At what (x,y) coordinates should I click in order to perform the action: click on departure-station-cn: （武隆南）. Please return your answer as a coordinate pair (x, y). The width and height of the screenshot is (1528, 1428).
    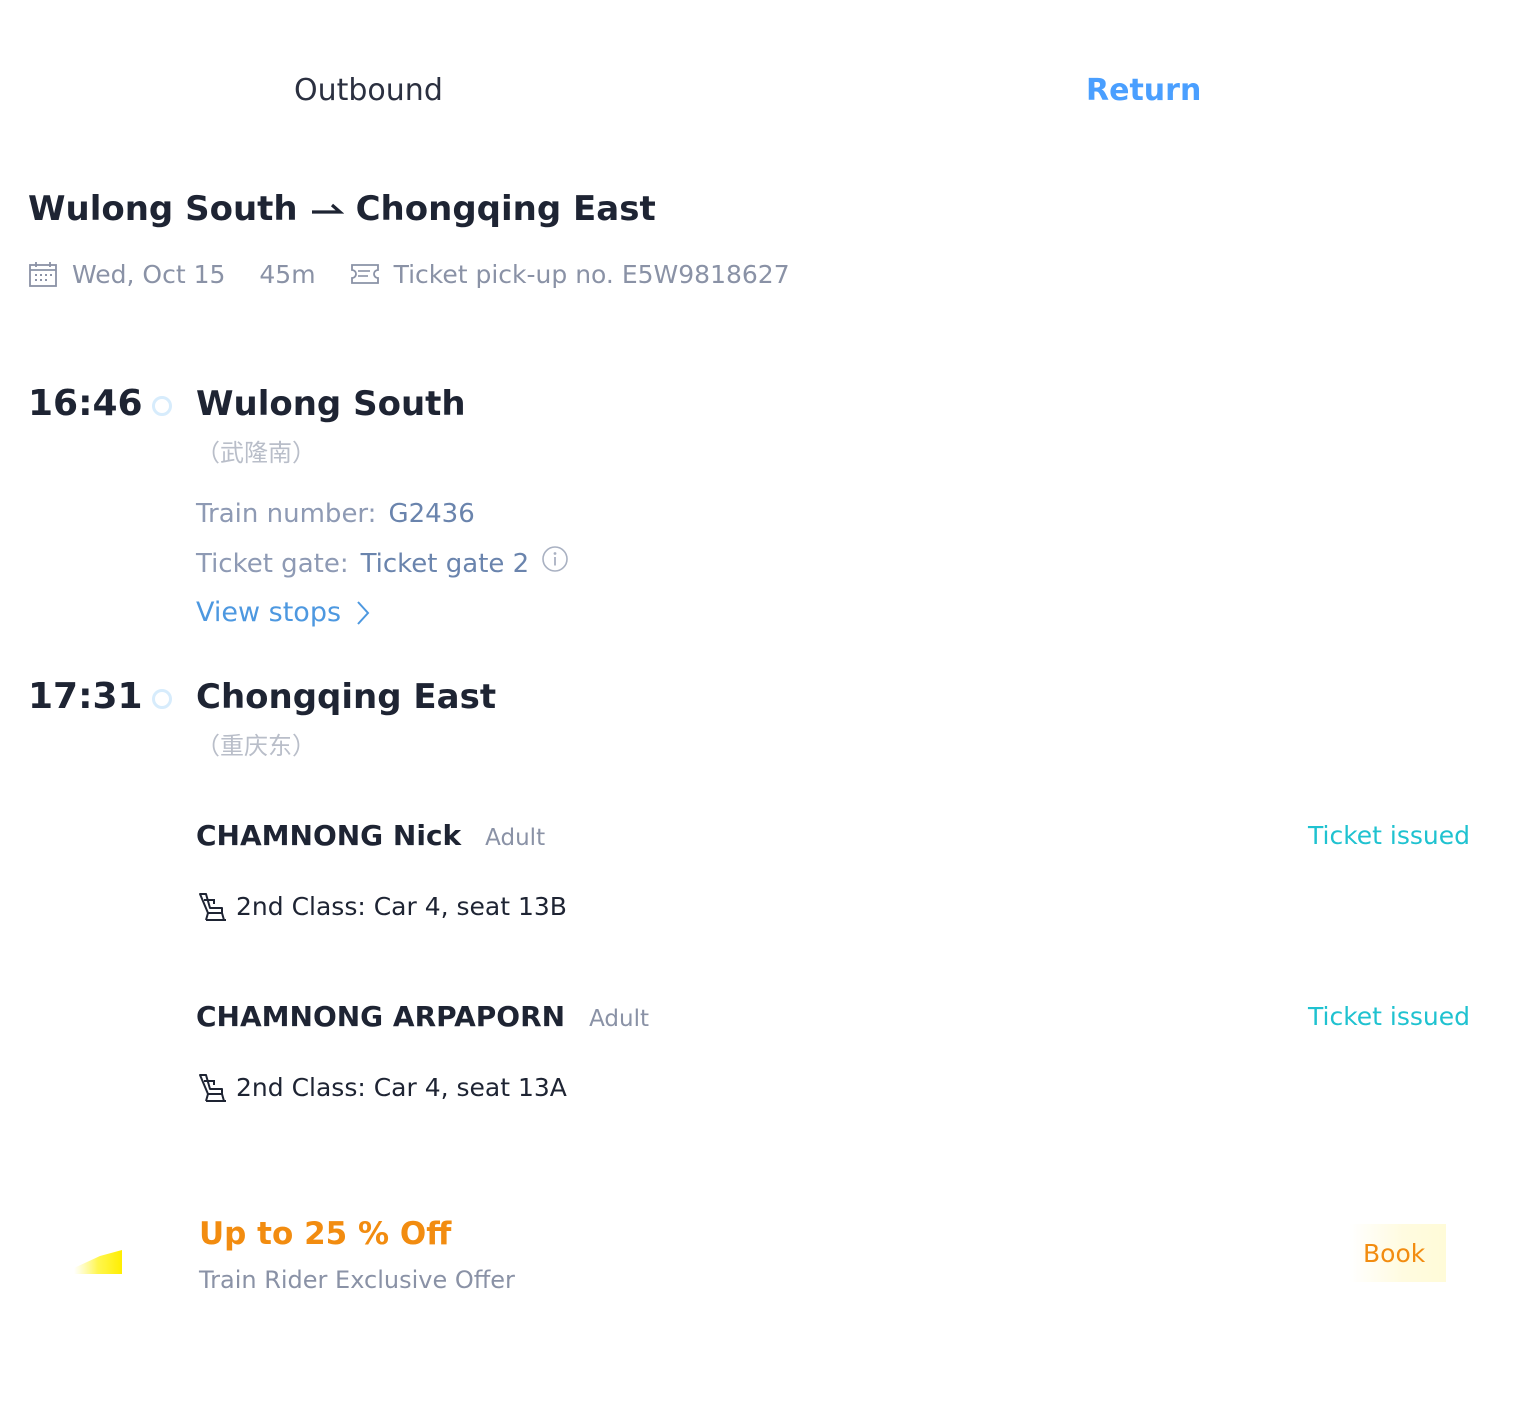
    Looking at the image, I should click on (256, 453).